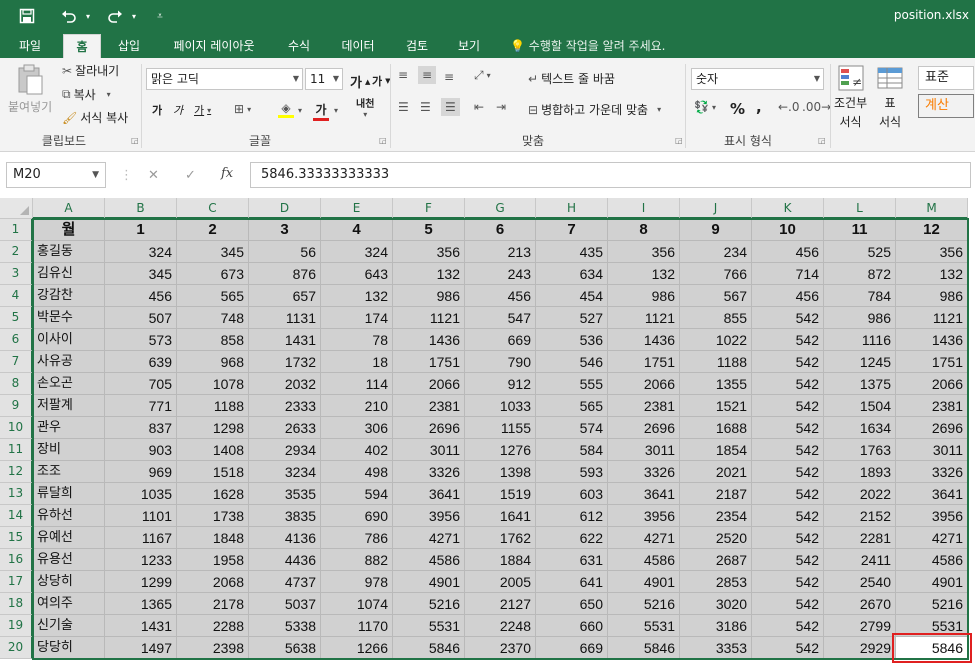 This screenshot has width=975, height=667. What do you see at coordinates (716, 582) in the screenshot?
I see `cell-j17: 2853` at bounding box center [716, 582].